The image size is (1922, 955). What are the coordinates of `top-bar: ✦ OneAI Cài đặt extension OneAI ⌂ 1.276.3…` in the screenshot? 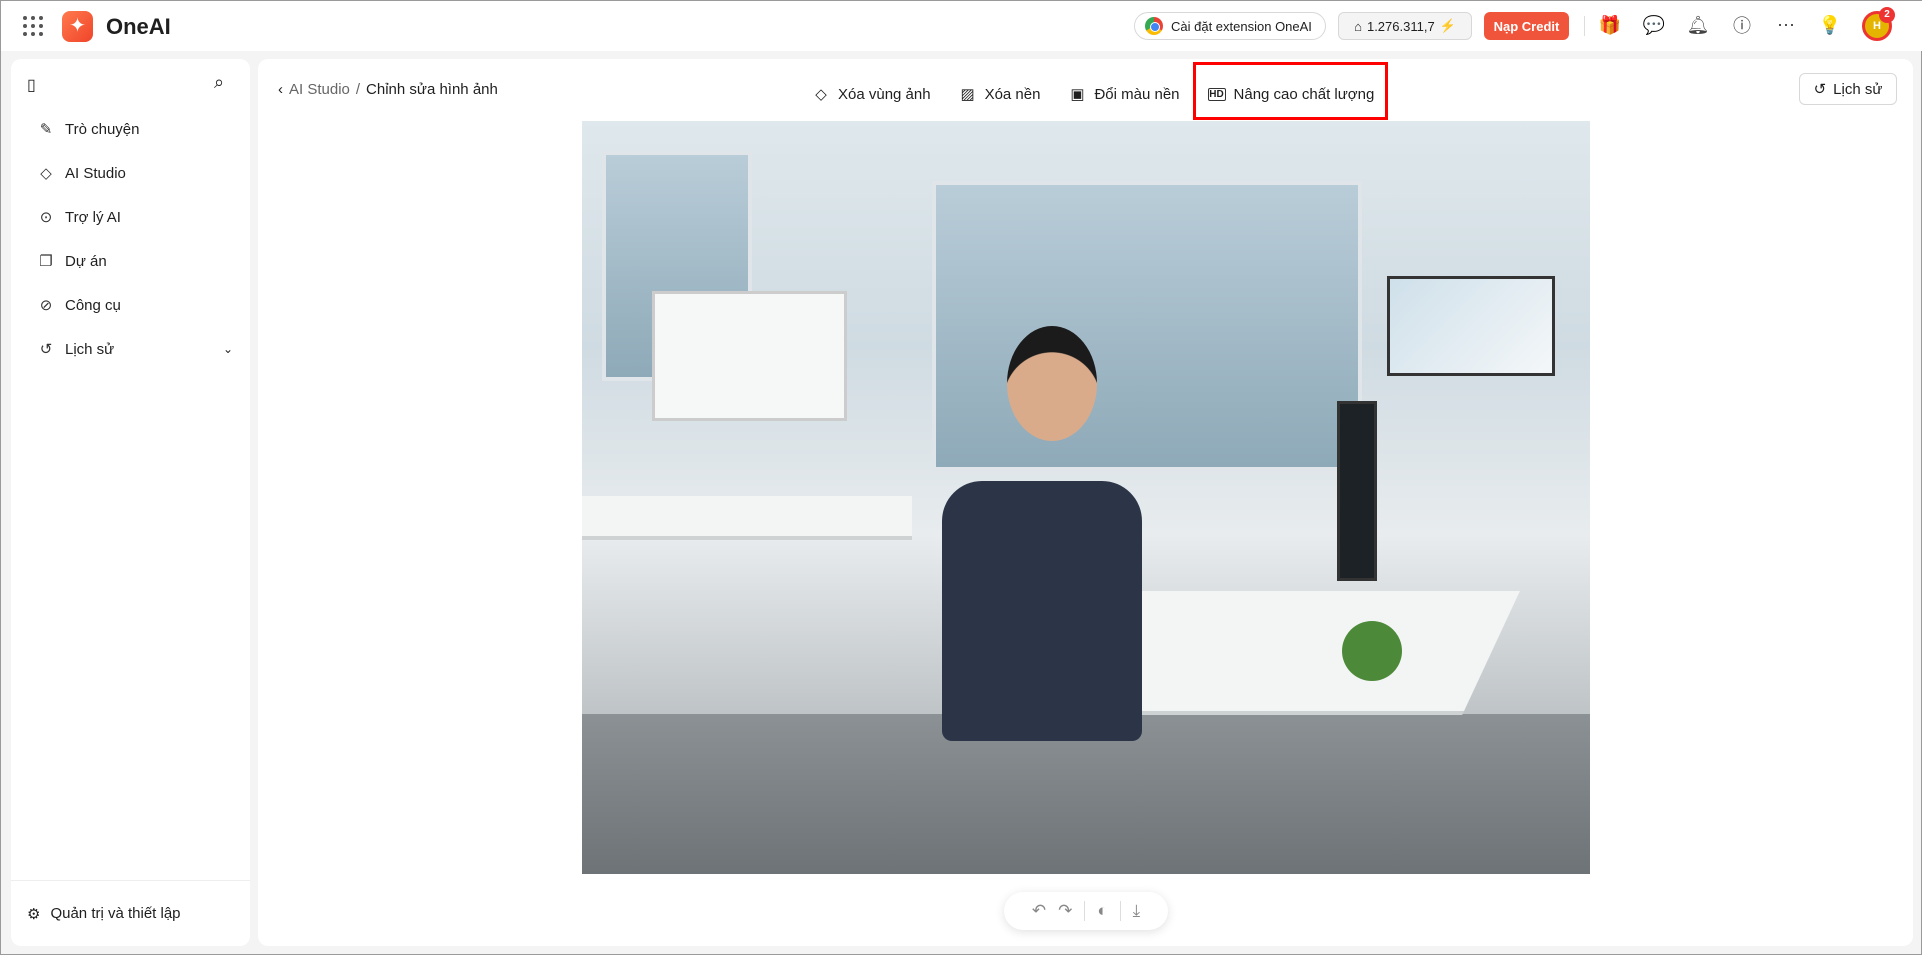 It's located at (961, 26).